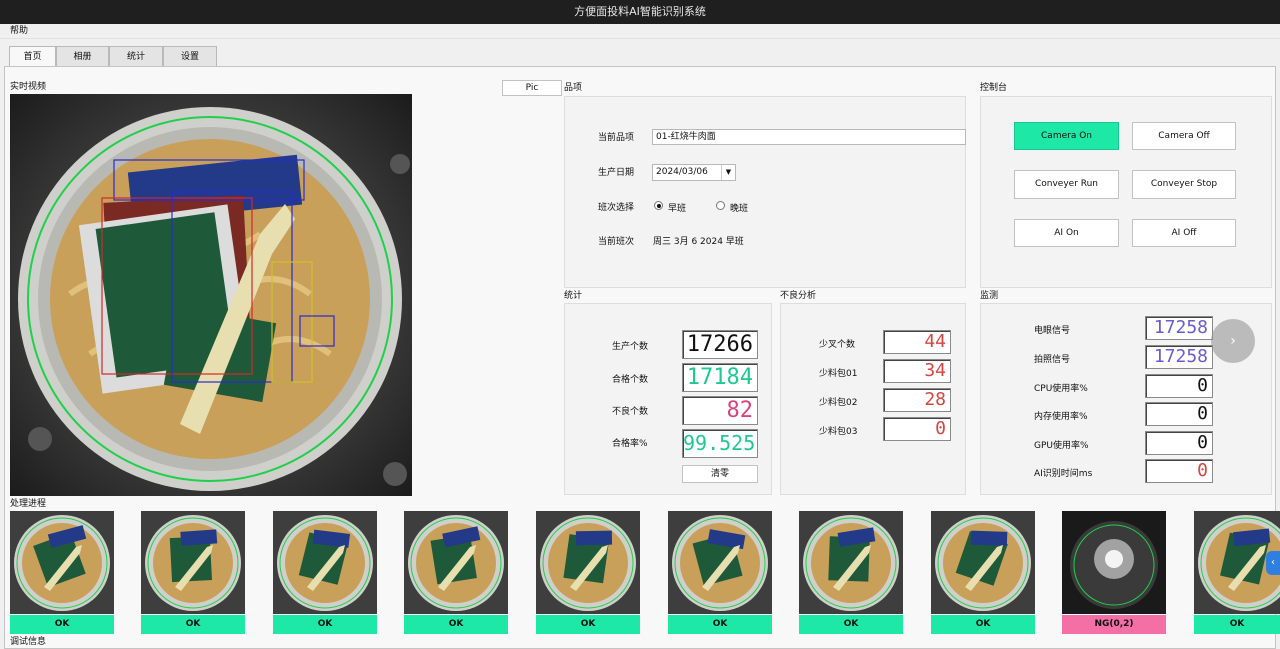 The image size is (1280, 649). Describe the element at coordinates (1184, 184) in the screenshot. I see `conveyer-stop-button: Conveyer Stop` at that location.